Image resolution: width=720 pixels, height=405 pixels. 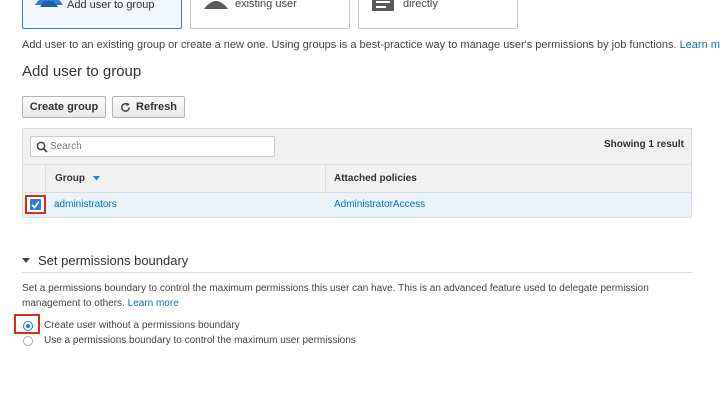 I want to click on column-header-policies: Attached policies, so click(x=375, y=178).